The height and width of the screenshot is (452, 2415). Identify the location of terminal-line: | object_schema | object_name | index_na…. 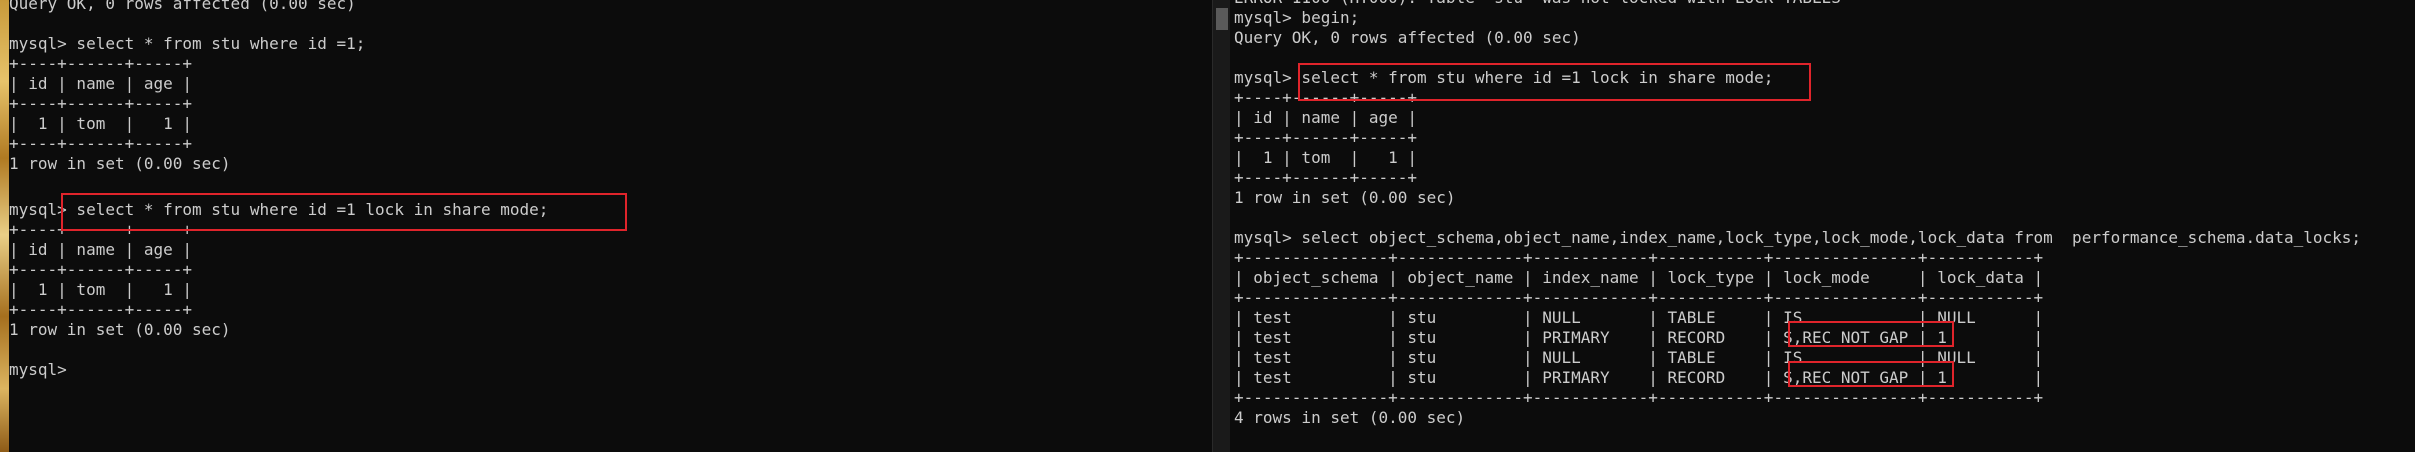
(1639, 277).